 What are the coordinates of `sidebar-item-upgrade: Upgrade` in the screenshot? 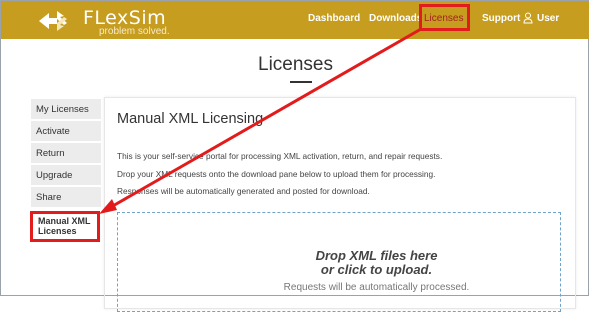 It's located at (66, 175).